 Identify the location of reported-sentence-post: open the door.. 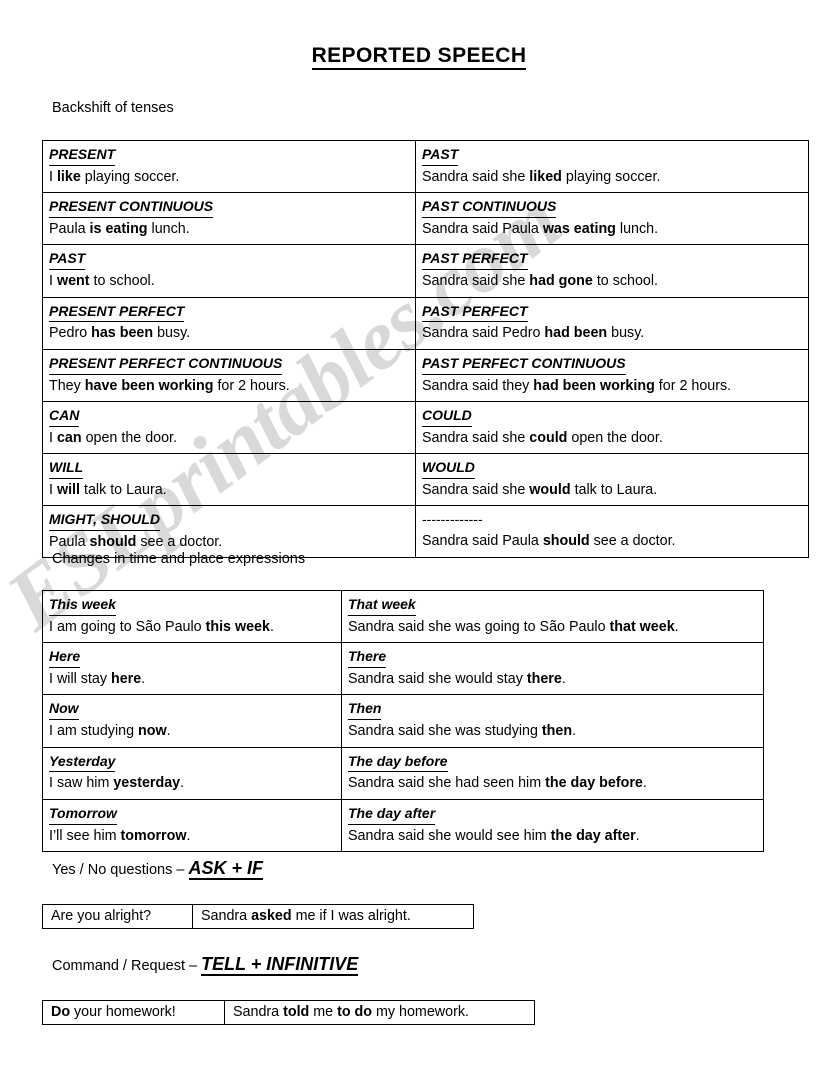
(615, 437).